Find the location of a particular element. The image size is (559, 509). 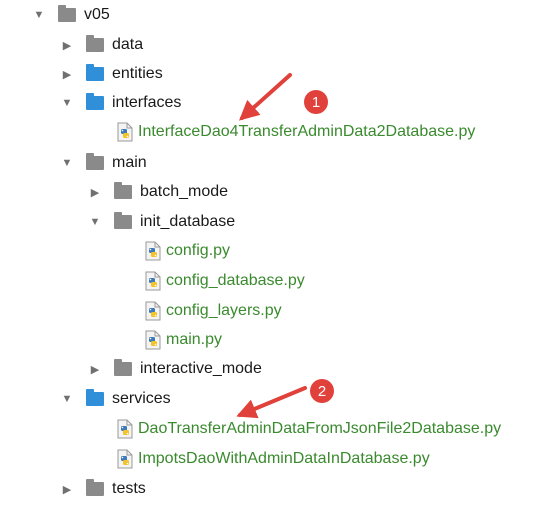

tree-item-config: config.py is located at coordinates (187, 251).